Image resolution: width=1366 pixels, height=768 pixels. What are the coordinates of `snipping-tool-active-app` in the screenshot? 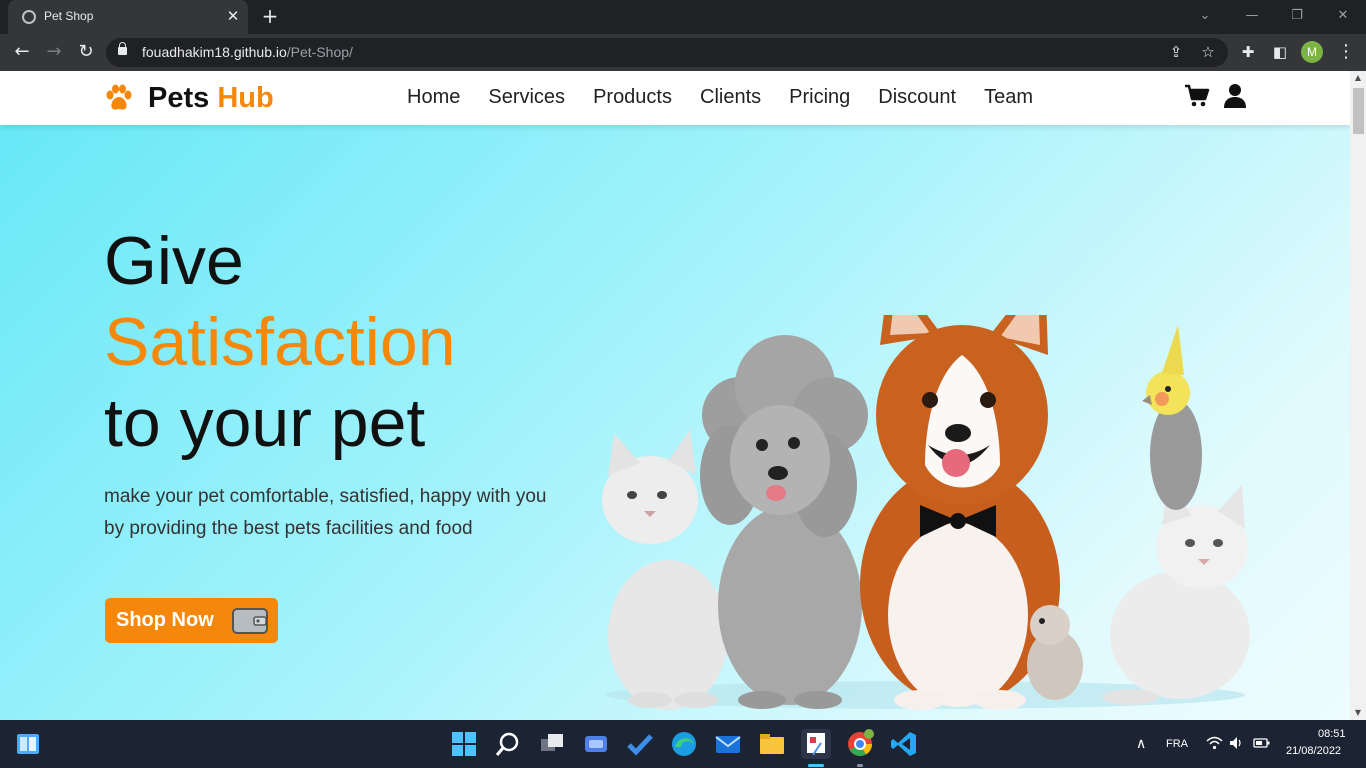 It's located at (816, 744).